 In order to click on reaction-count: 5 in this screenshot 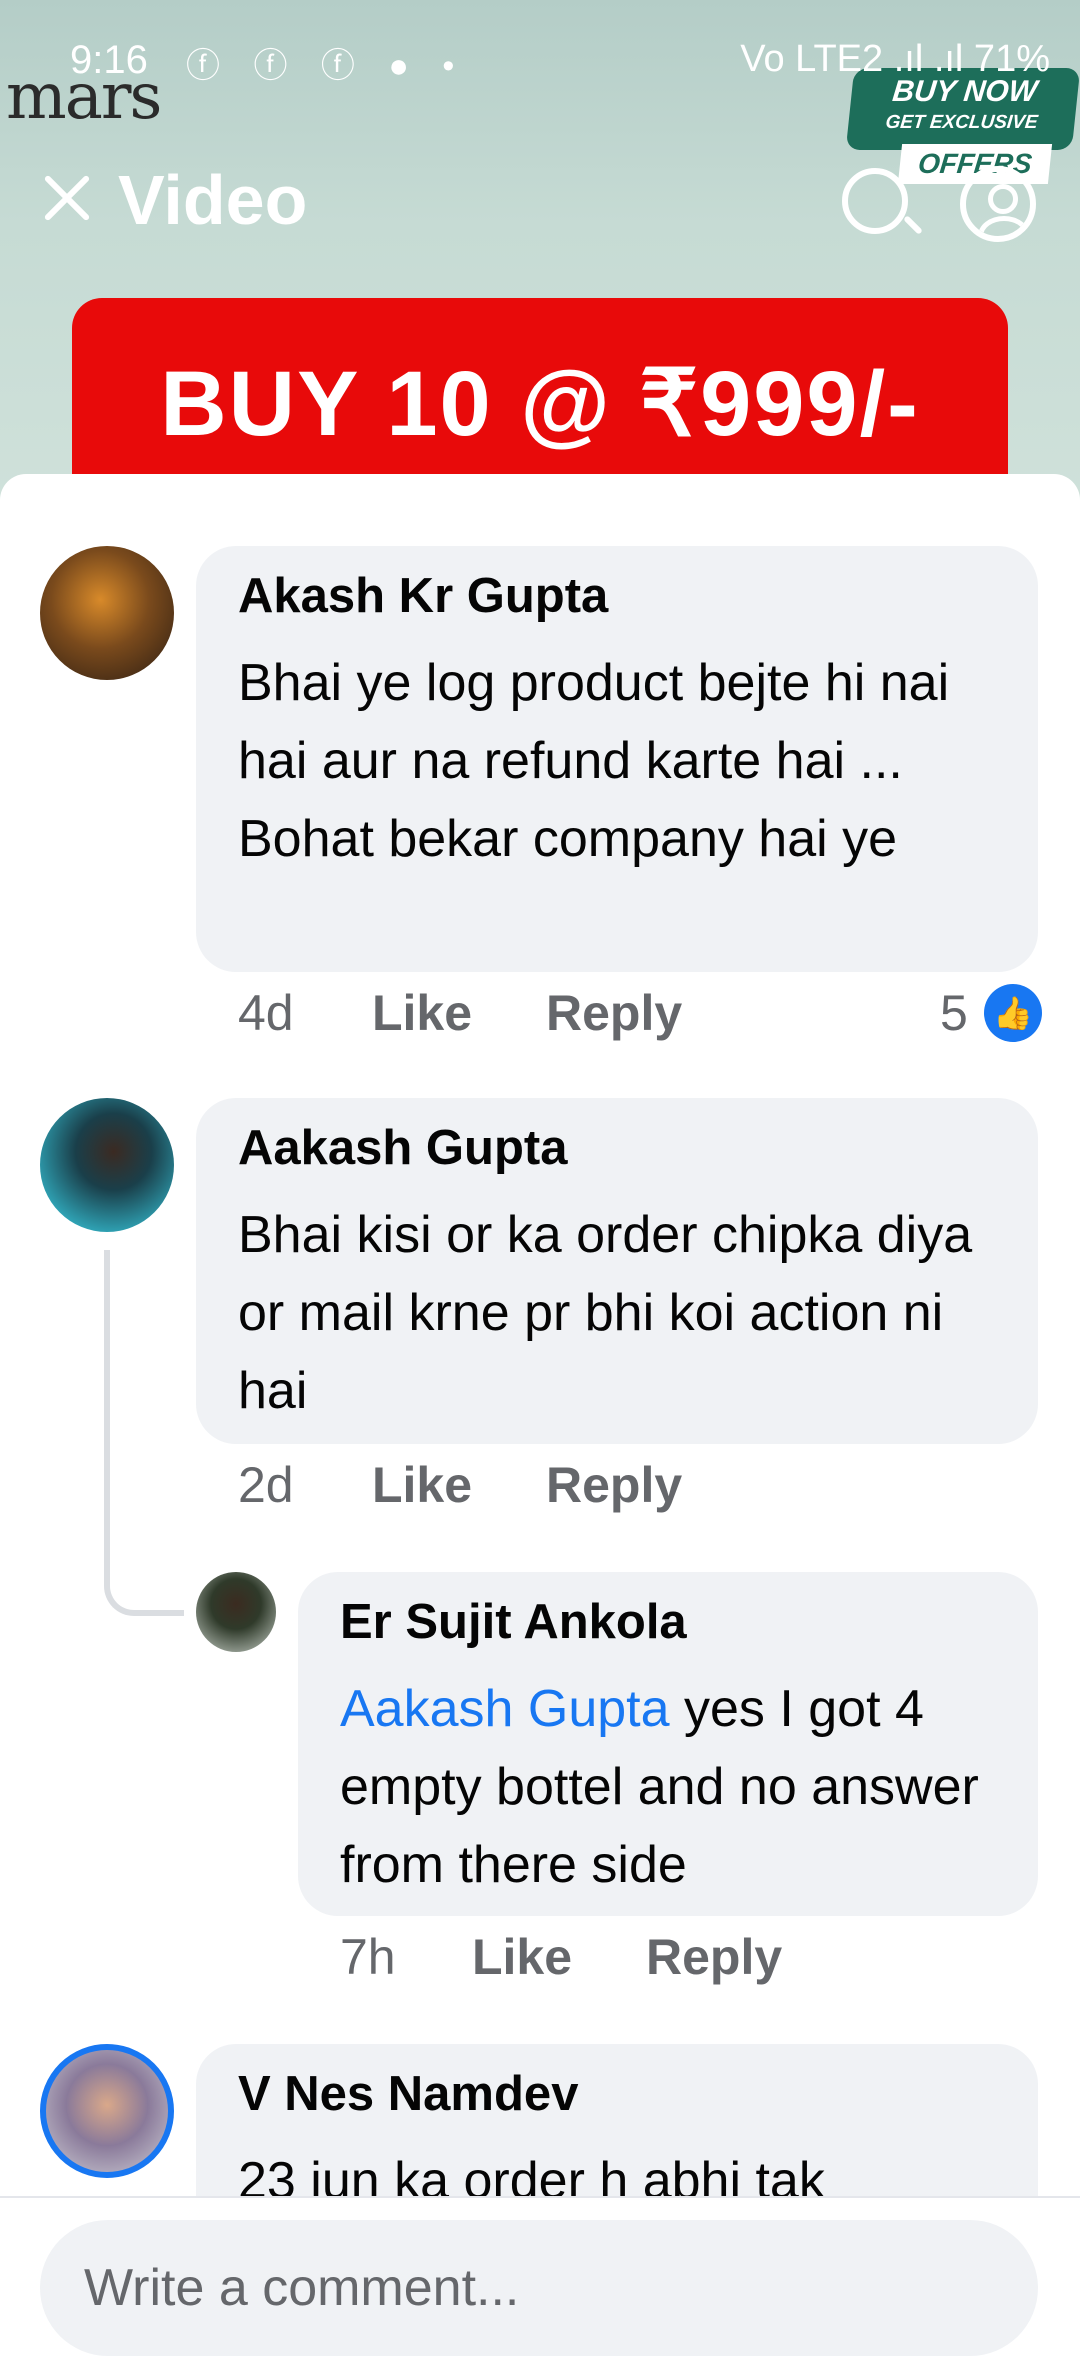, I will do `click(954, 1013)`.